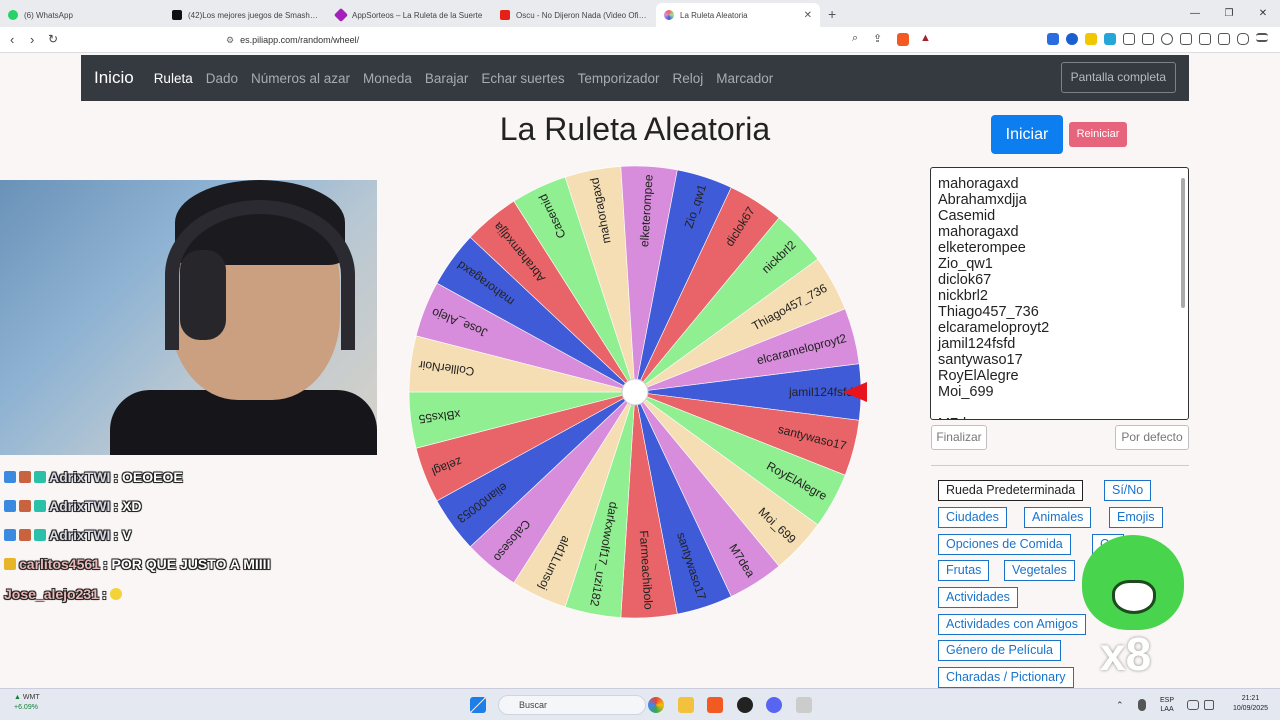 This screenshot has width=1280, height=720. What do you see at coordinates (804, 705) in the screenshot?
I see `snipping-tool-icon` at bounding box center [804, 705].